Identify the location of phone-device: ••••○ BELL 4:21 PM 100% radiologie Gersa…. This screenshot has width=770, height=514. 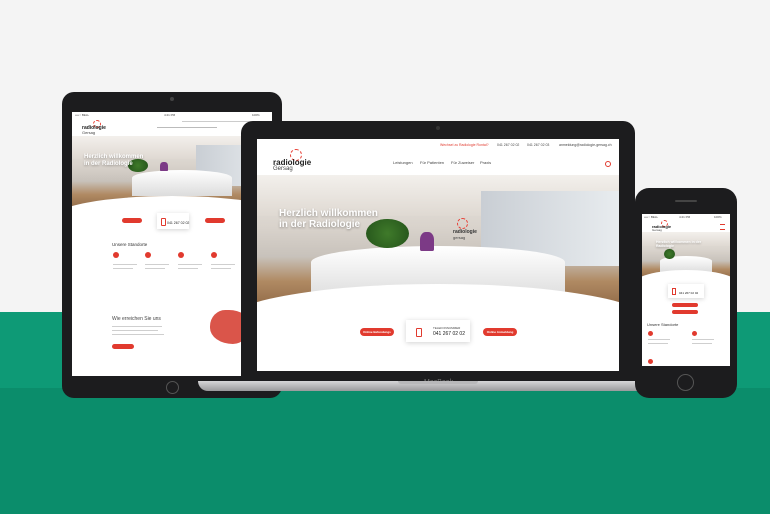
(686, 293).